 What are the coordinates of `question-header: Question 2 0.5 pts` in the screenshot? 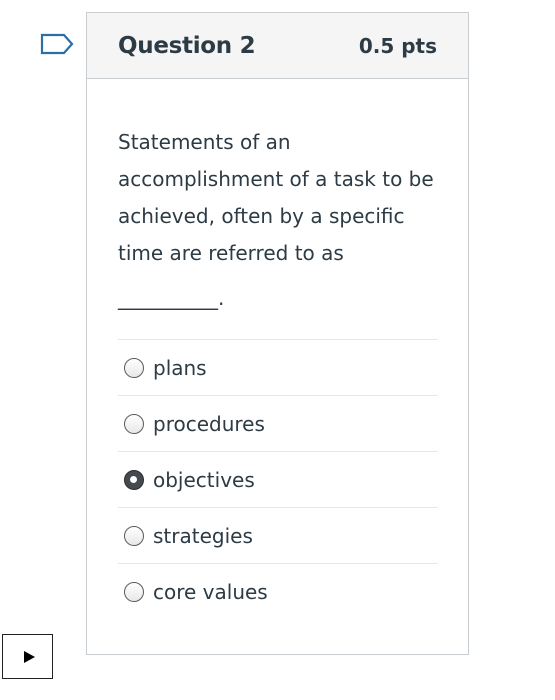 It's located at (277, 46).